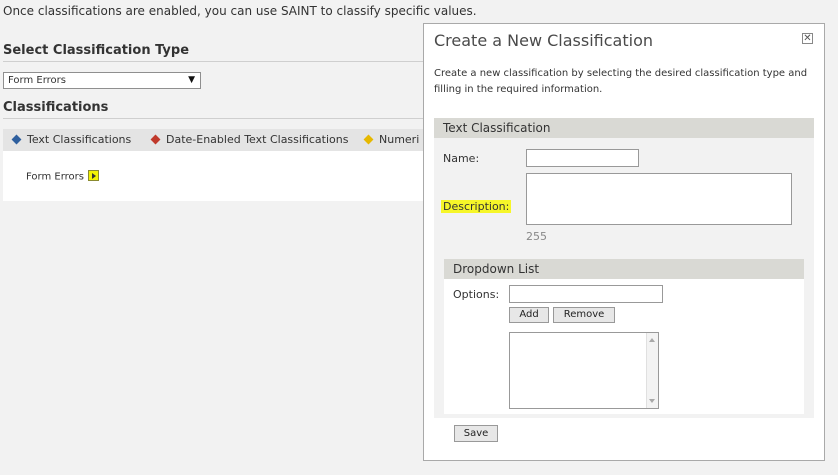 Image resolution: width=838 pixels, height=475 pixels. Describe the element at coordinates (102, 80) in the screenshot. I see `classification-type-select: Form Errors ▼` at that location.